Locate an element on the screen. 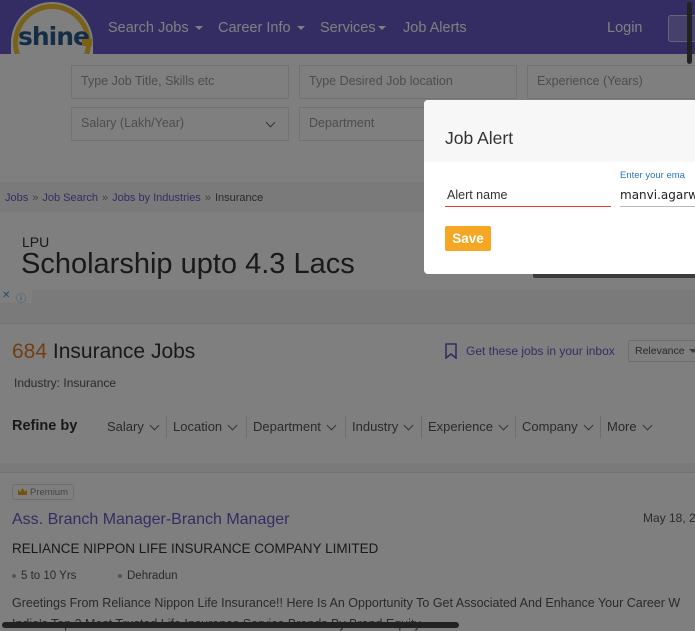 This screenshot has width=695, height=631. save-button: Save is located at coordinates (468, 238).